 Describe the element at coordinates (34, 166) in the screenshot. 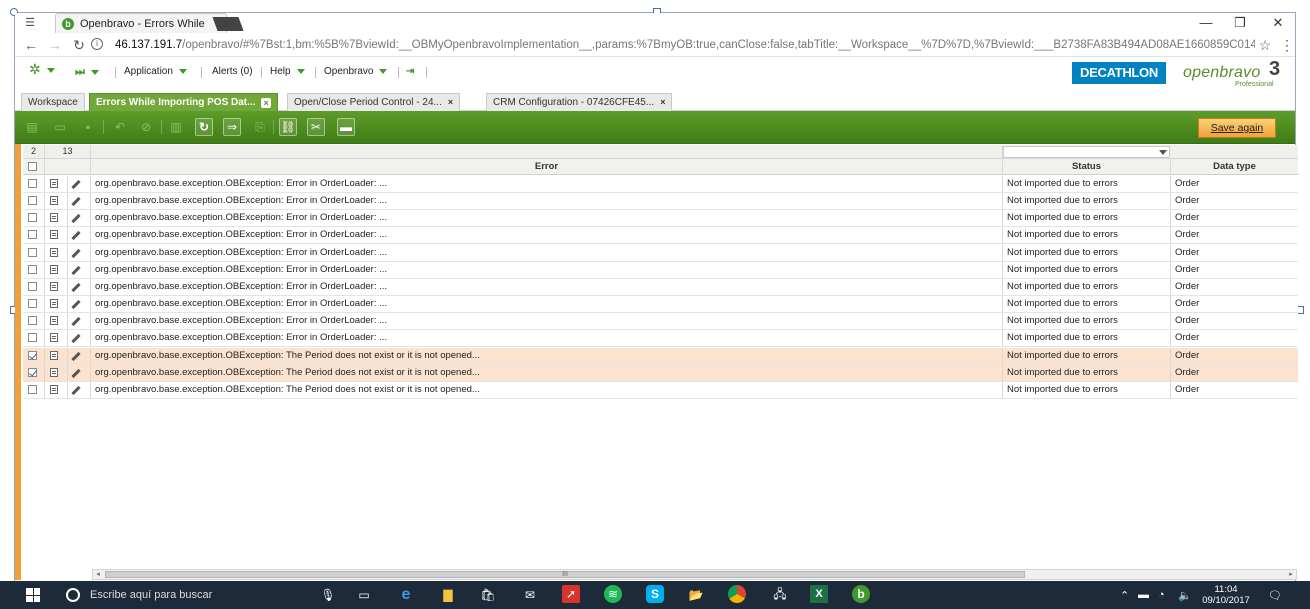

I see `select-all-checkbox` at that location.